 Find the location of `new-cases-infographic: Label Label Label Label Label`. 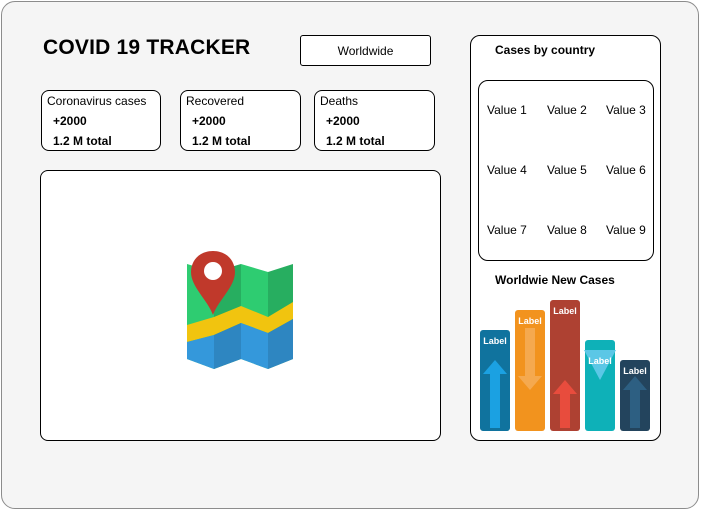

new-cases-infographic: Label Label Label Label Label is located at coordinates (565, 365).